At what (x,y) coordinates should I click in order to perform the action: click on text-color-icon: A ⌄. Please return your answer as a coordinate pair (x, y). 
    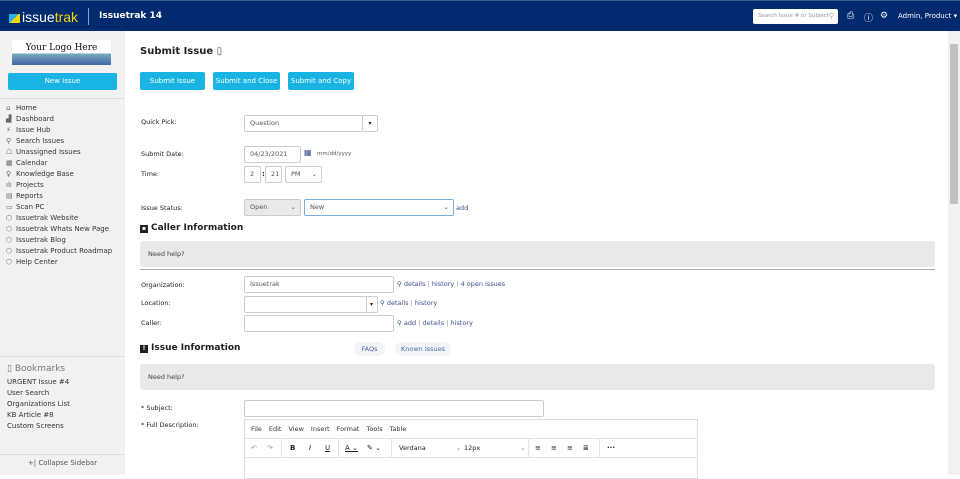
    Looking at the image, I should click on (351, 448).